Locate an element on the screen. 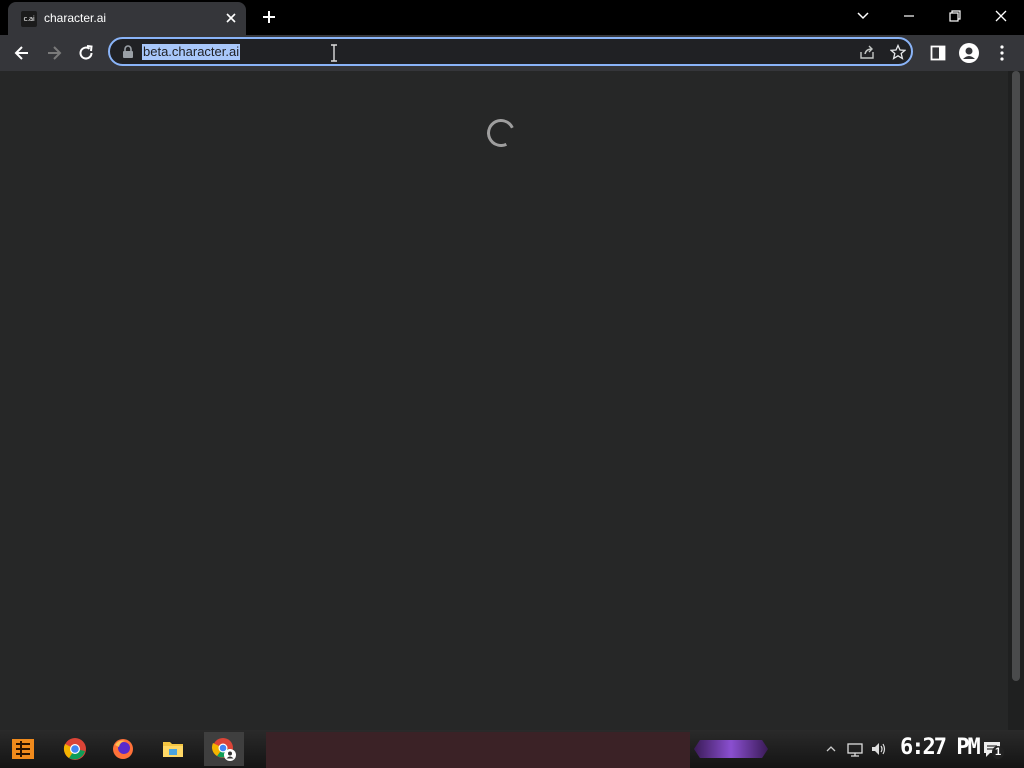  network-icon is located at coordinates (855, 749).